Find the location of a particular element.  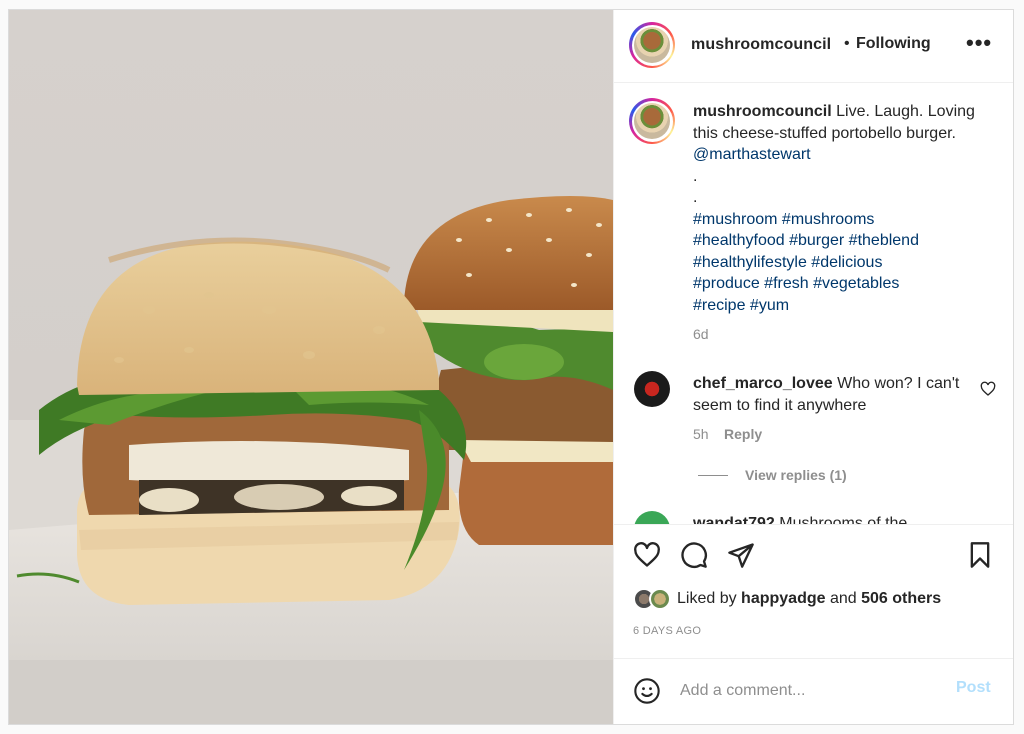

heart-icon is located at coordinates (647, 555).